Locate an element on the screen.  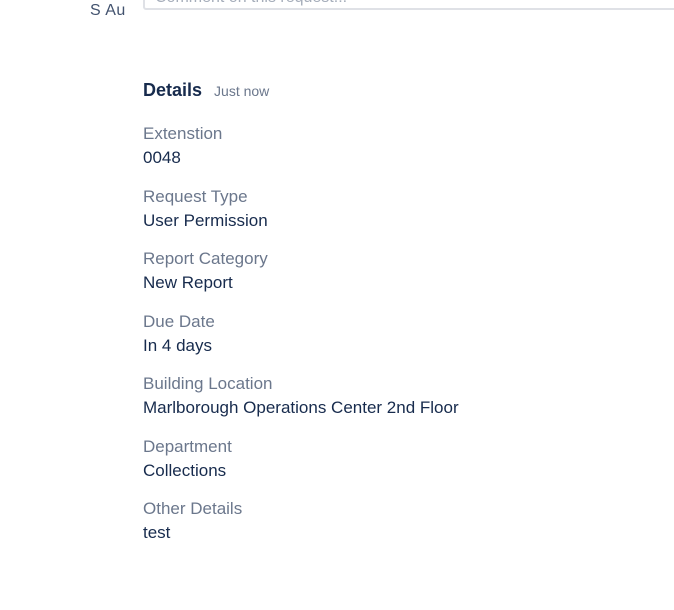
field-value: test is located at coordinates (157, 532).